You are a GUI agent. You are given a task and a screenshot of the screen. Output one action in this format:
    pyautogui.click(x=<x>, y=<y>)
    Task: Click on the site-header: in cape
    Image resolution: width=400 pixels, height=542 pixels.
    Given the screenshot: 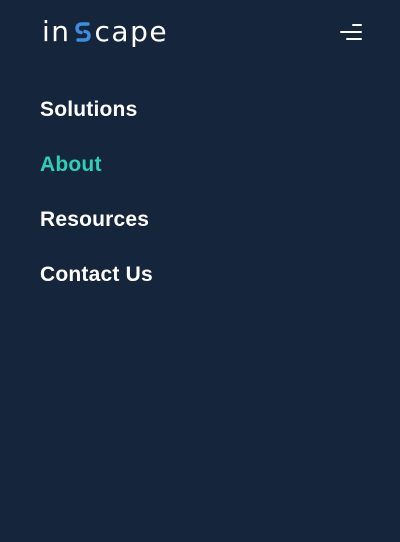 What is the action you would take?
    pyautogui.click(x=200, y=32)
    